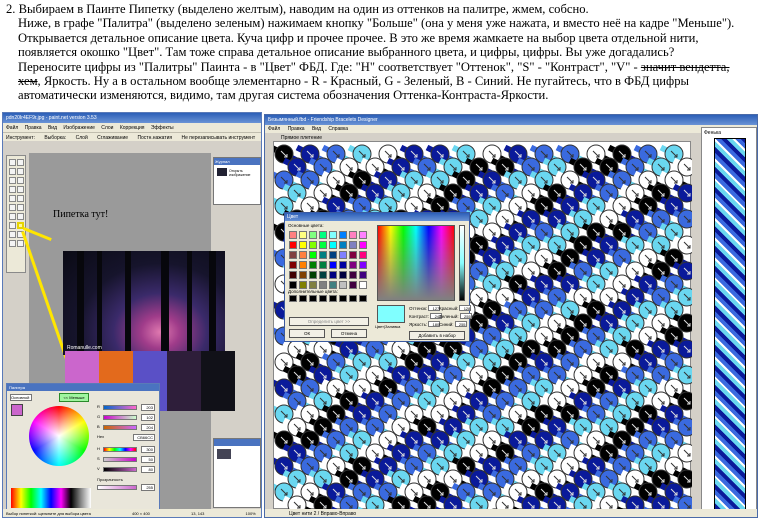 The height and width of the screenshot is (520, 760). Describe the element at coordinates (12, 180) in the screenshot. I see `ellipse-select-icon` at that location.